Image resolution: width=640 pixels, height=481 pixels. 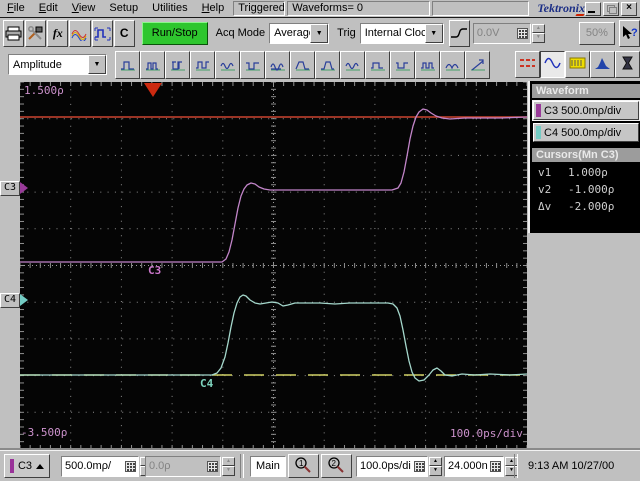 I want to click on waveform-toggle-button, so click(x=552, y=64).